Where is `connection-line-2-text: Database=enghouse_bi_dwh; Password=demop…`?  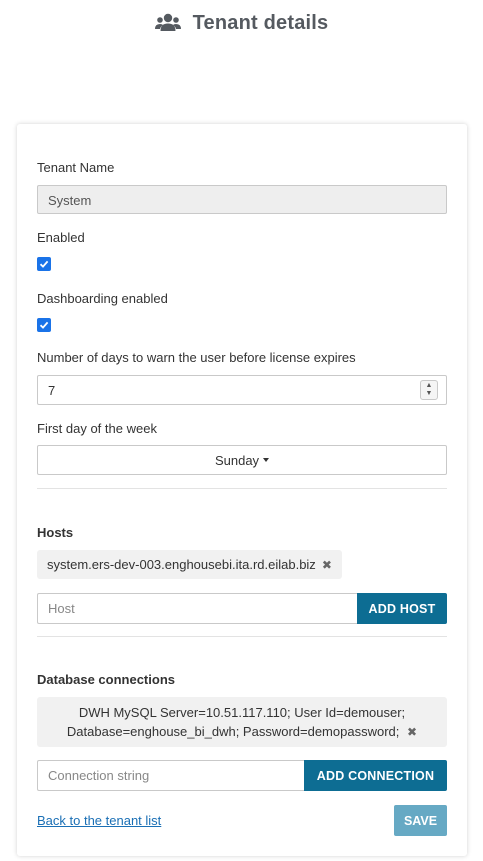
connection-line-2-text: Database=enghouse_bi_dwh; Password=demop… is located at coordinates (233, 731).